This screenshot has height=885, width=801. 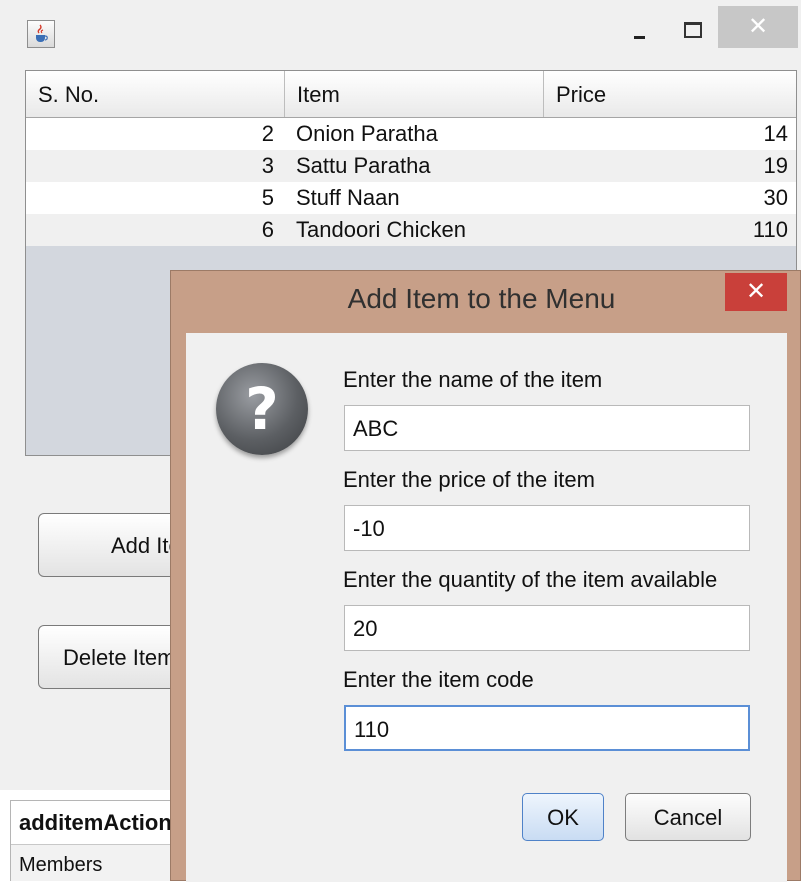 What do you see at coordinates (770, 229) in the screenshot?
I see `cell-price: 110` at bounding box center [770, 229].